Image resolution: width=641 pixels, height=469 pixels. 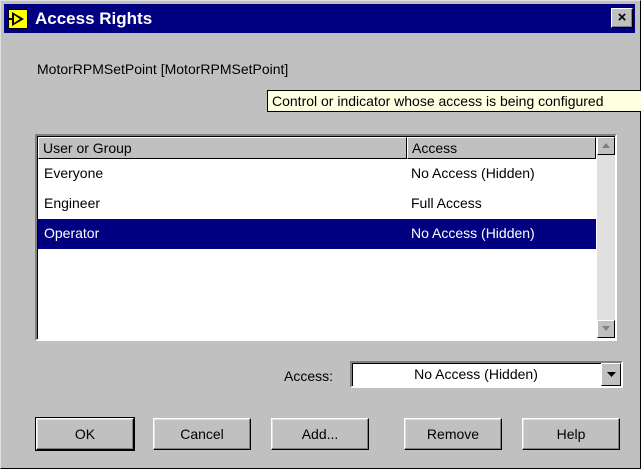 I want to click on row-user: Operator, so click(x=72, y=233).